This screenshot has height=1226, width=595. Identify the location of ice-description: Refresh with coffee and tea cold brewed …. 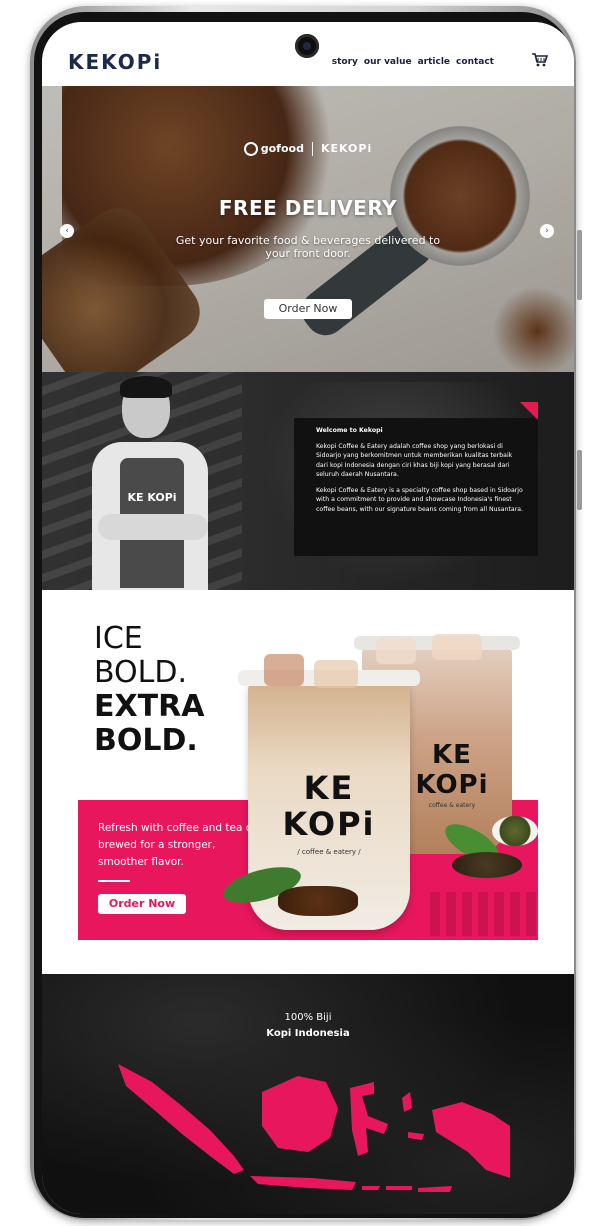
(183, 845).